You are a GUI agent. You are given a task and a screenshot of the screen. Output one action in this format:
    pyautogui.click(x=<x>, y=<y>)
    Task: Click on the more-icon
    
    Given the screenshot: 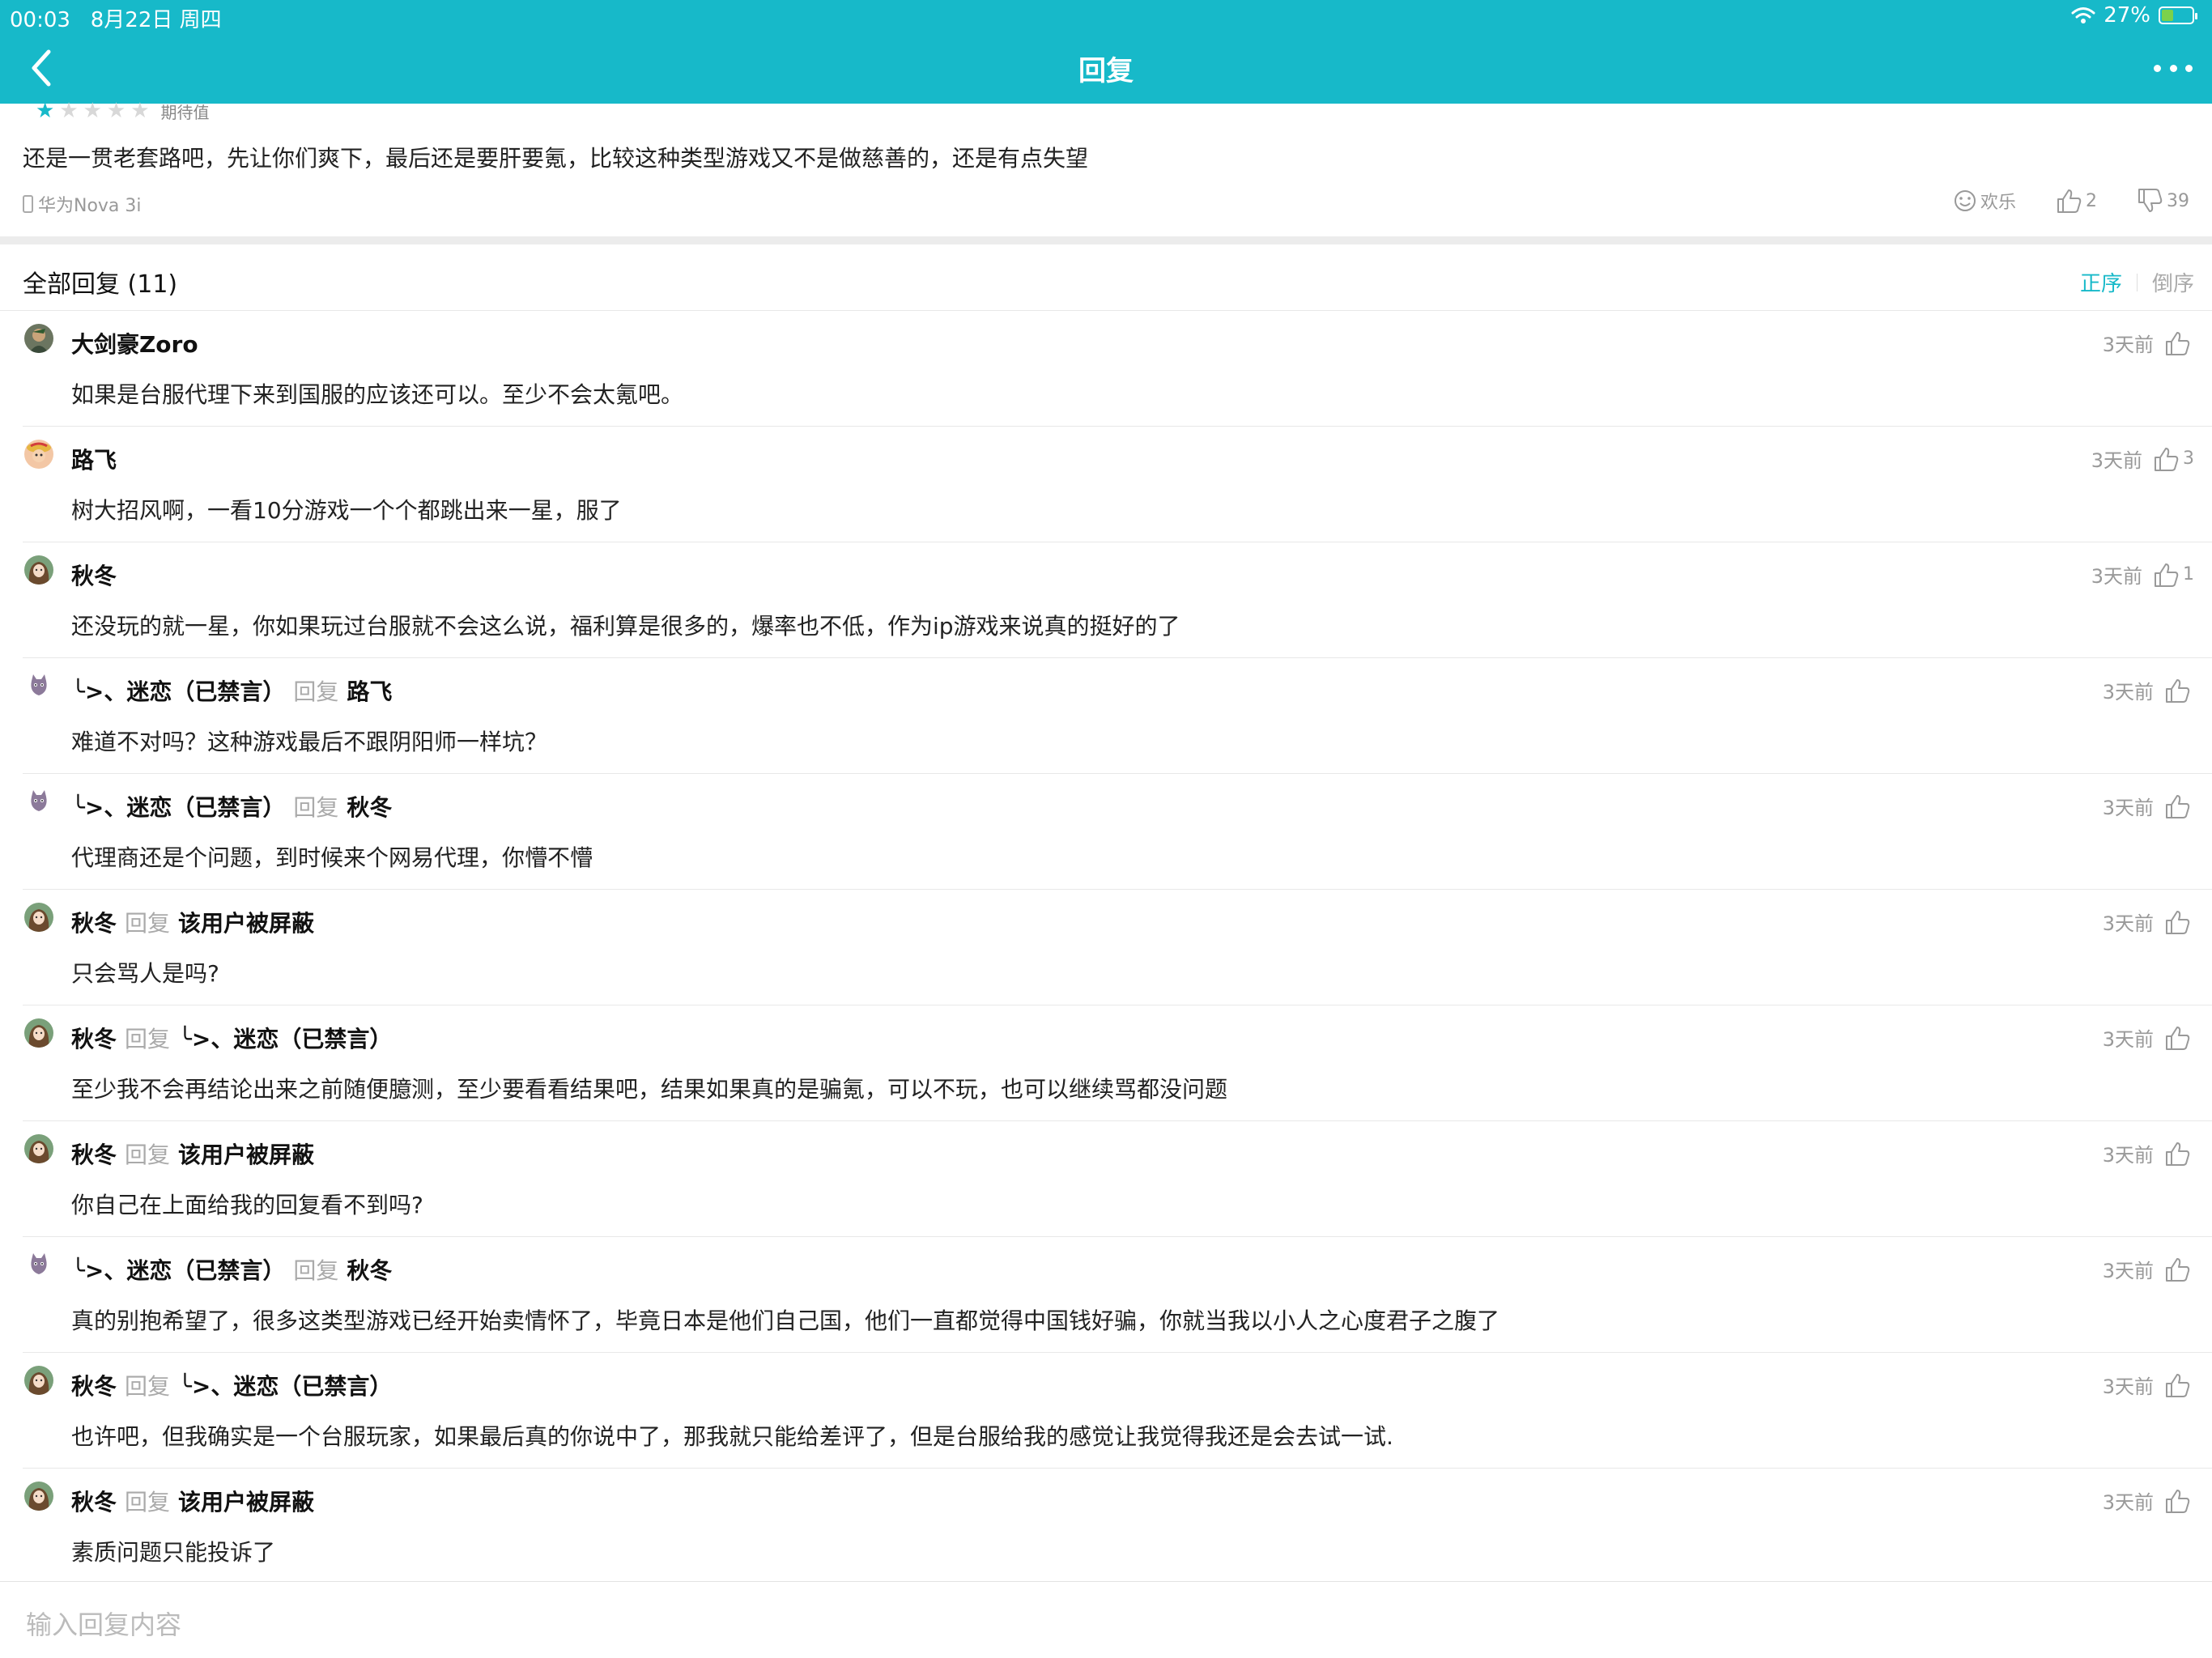 What is the action you would take?
    pyautogui.click(x=2173, y=68)
    